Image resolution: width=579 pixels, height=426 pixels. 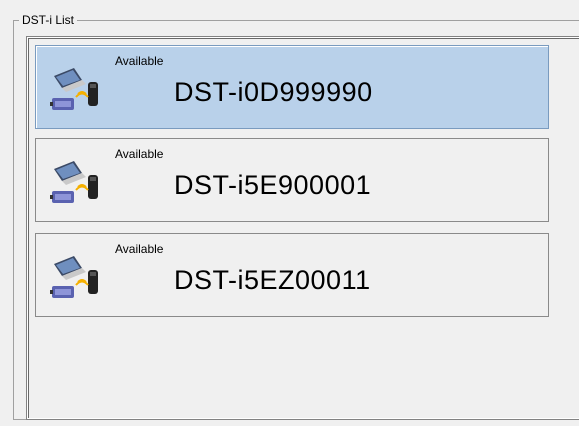 I want to click on device-name: DST-i5E900001, so click(x=273, y=185).